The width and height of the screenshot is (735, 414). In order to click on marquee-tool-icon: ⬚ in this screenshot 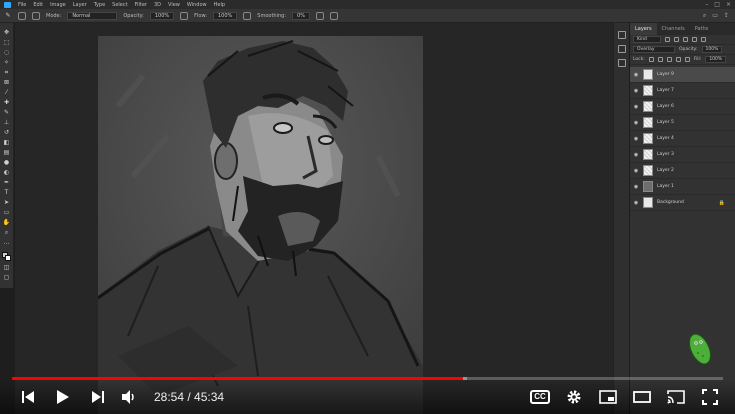, I will do `click(7, 42)`.